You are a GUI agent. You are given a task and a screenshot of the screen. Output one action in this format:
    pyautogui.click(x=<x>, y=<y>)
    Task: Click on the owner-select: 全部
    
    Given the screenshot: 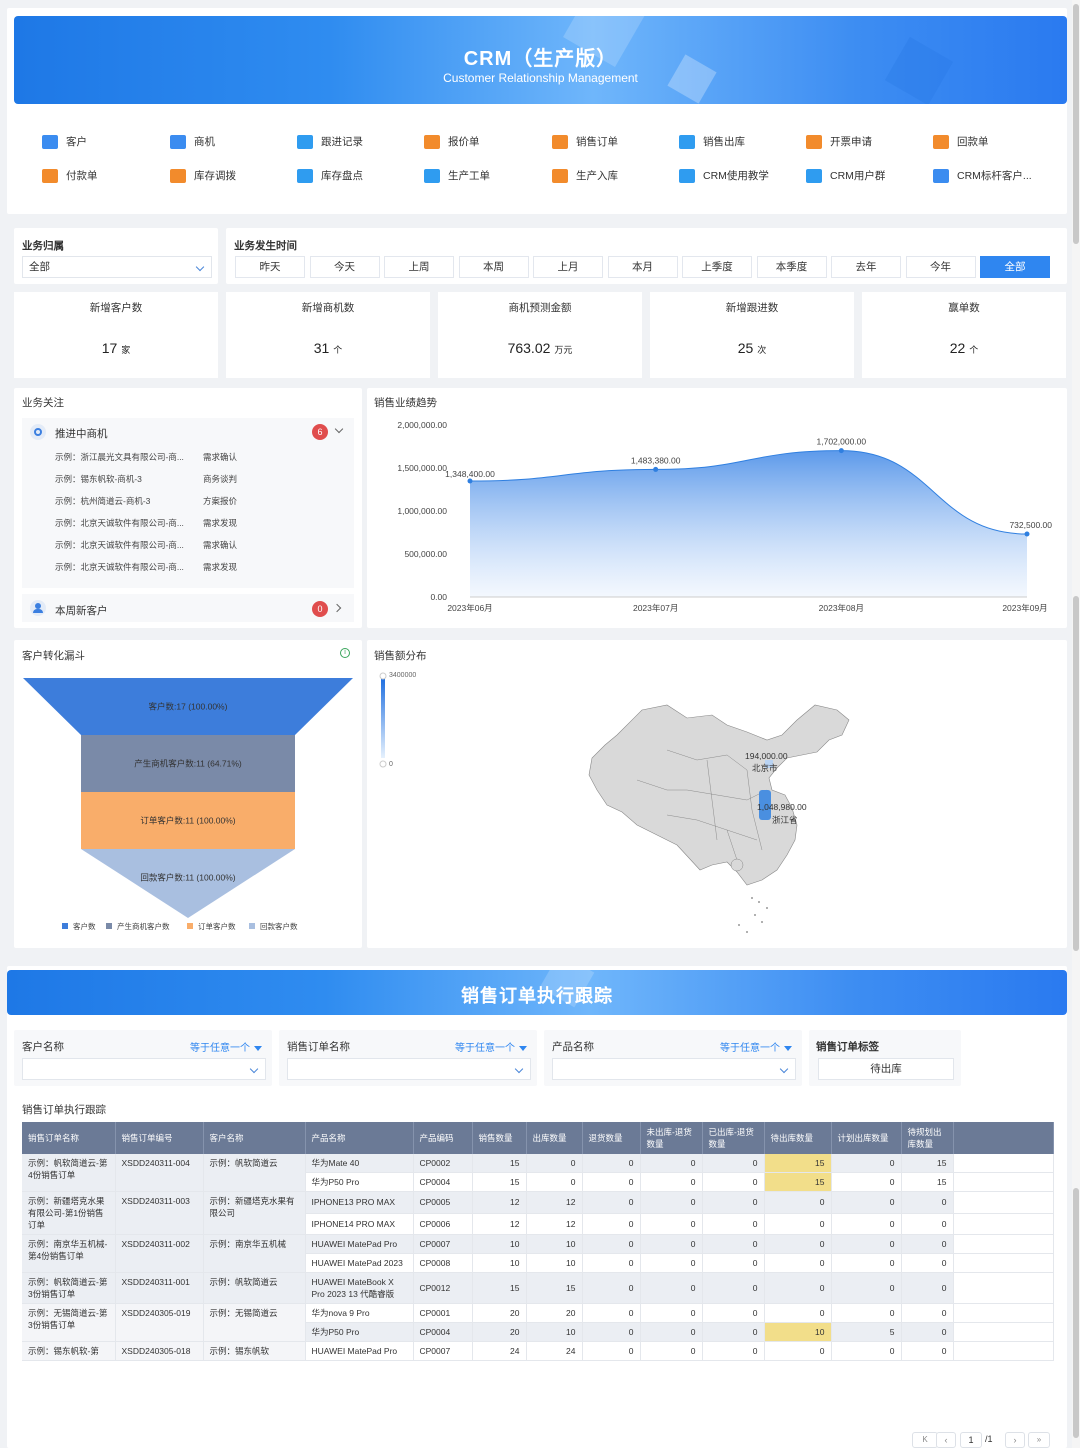 What is the action you would take?
    pyautogui.click(x=117, y=267)
    